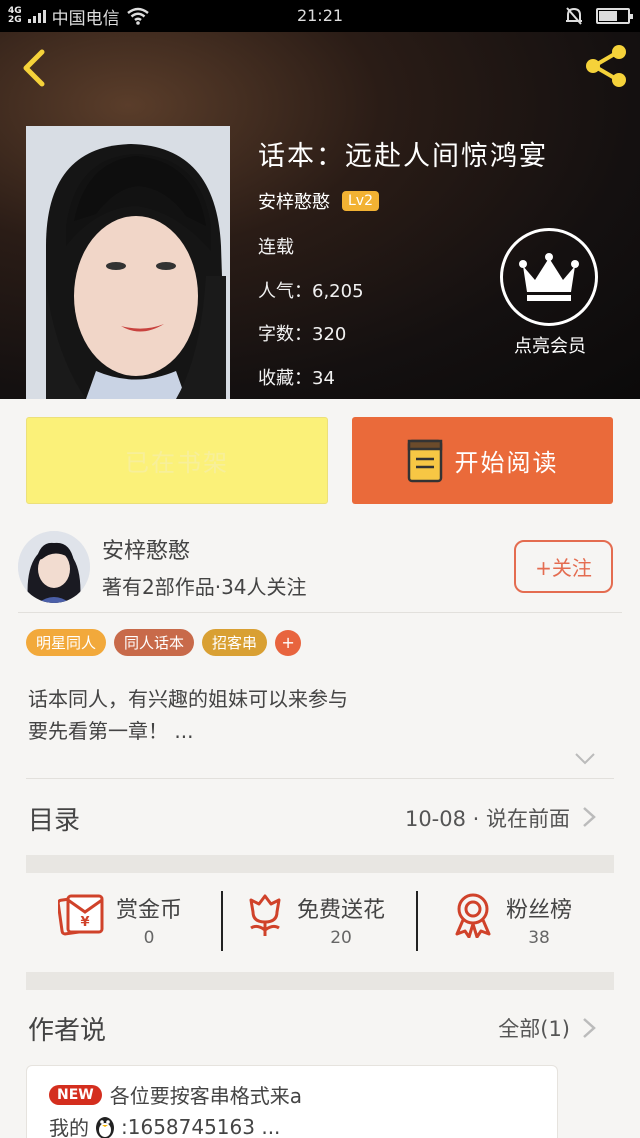  I want to click on fan-ranking-button: 粉丝榜 38, so click(512, 922).